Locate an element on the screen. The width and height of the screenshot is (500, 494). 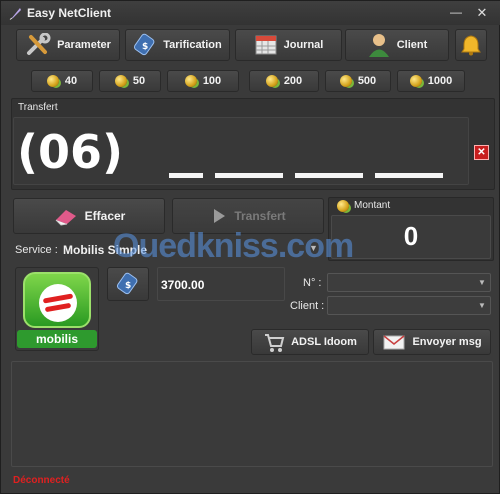
client-label: Client is located at coordinates (412, 45).